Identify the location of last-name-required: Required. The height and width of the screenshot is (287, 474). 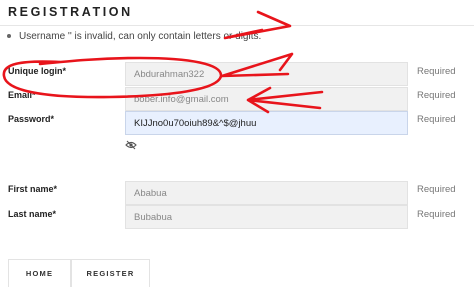
(436, 214).